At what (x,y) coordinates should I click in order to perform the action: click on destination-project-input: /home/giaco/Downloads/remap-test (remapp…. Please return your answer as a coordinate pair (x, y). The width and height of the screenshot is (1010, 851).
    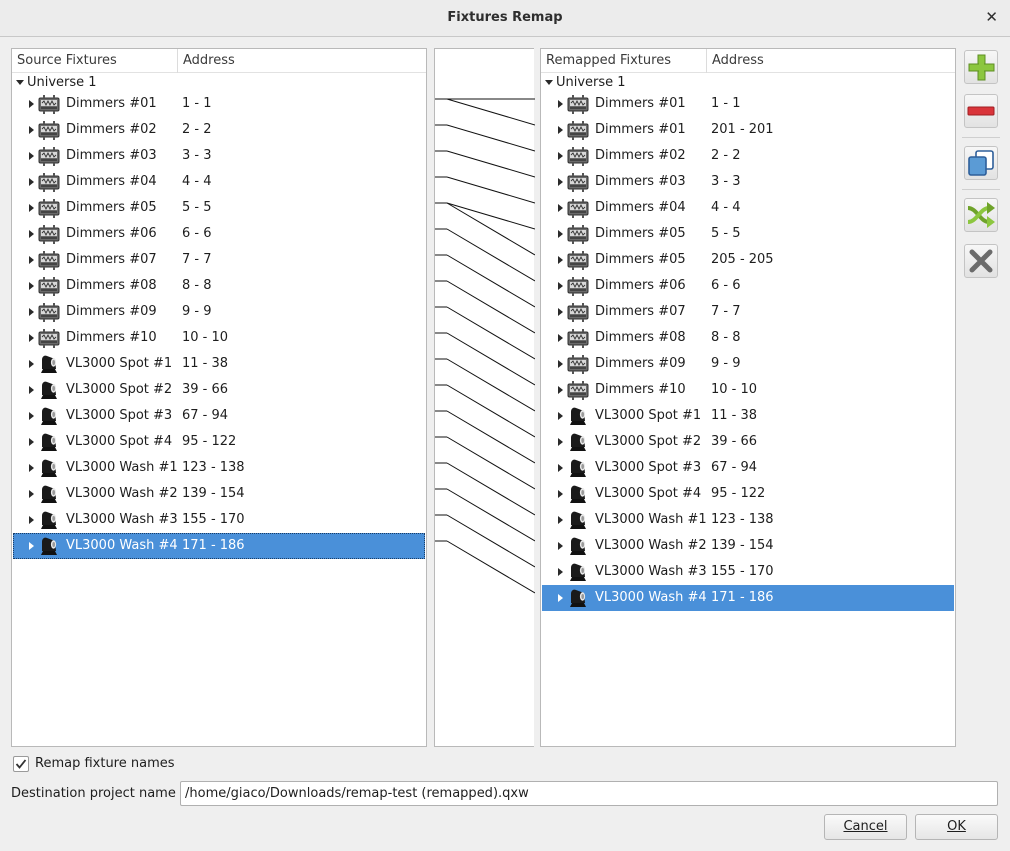
    Looking at the image, I should click on (589, 793).